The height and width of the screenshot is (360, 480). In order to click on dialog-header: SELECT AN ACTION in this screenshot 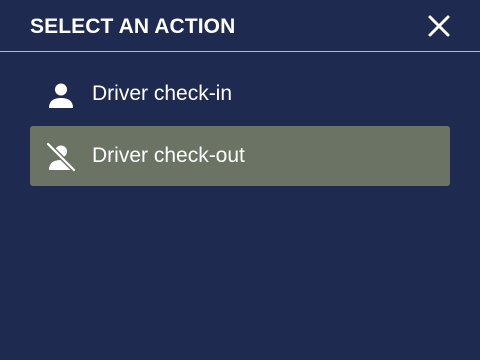, I will do `click(240, 26)`.